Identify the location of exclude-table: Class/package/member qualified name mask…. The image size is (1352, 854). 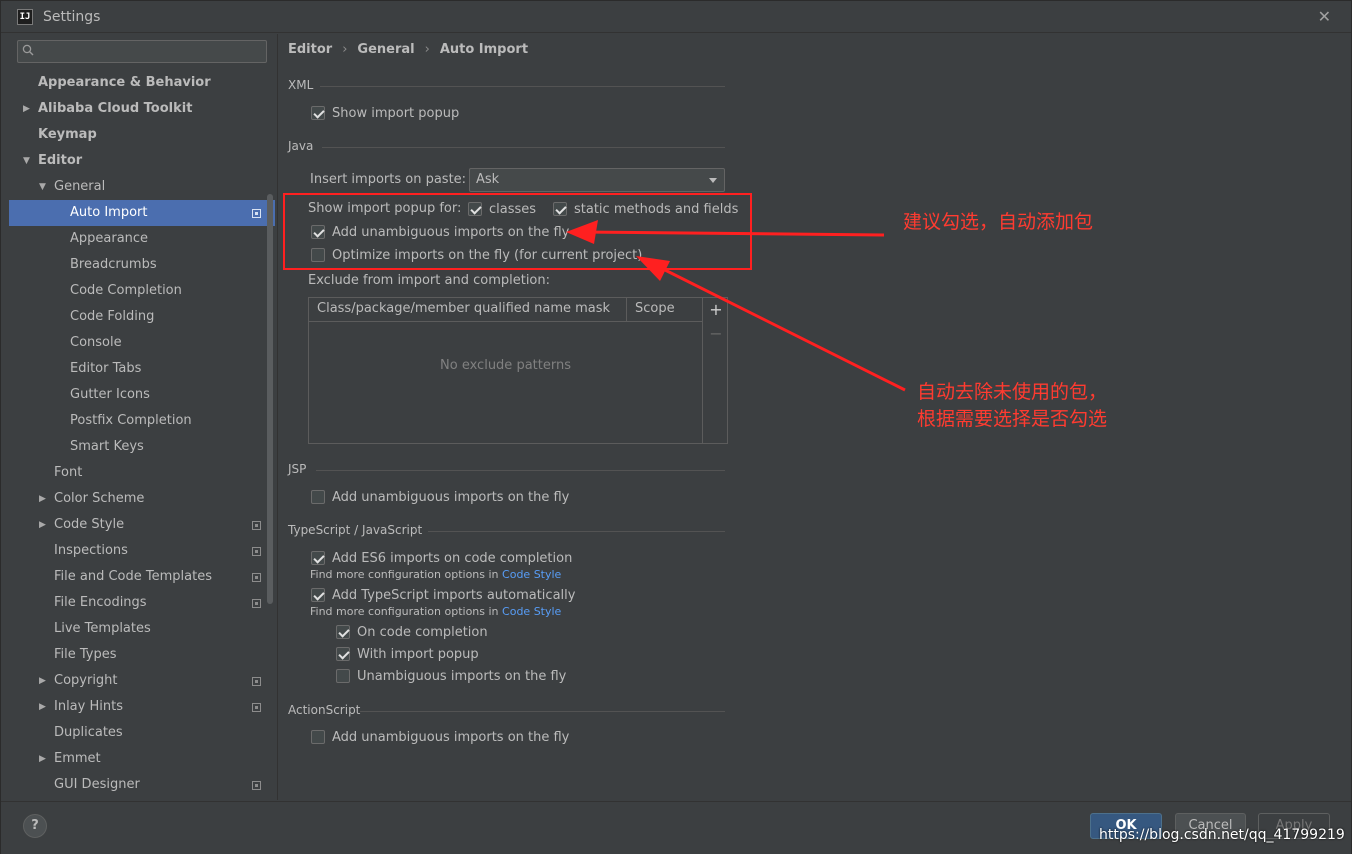
(518, 370).